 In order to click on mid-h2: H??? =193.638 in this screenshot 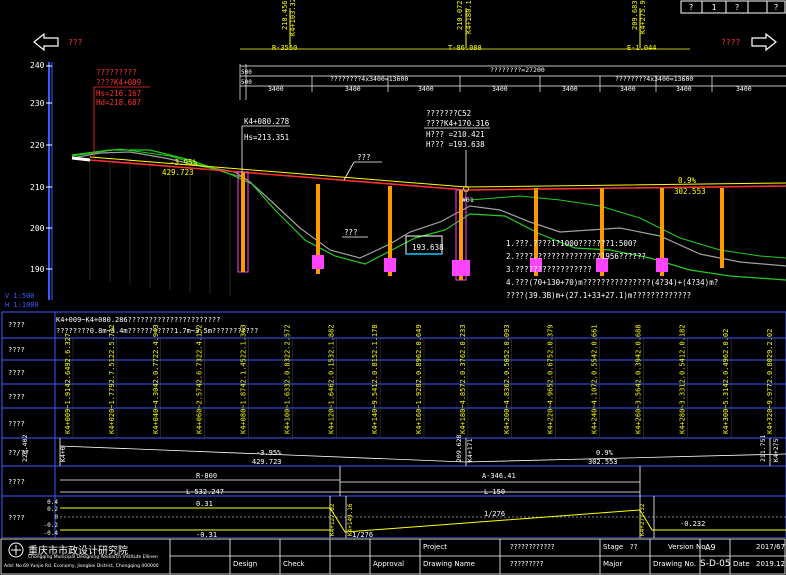, I will do `click(455, 144)`.